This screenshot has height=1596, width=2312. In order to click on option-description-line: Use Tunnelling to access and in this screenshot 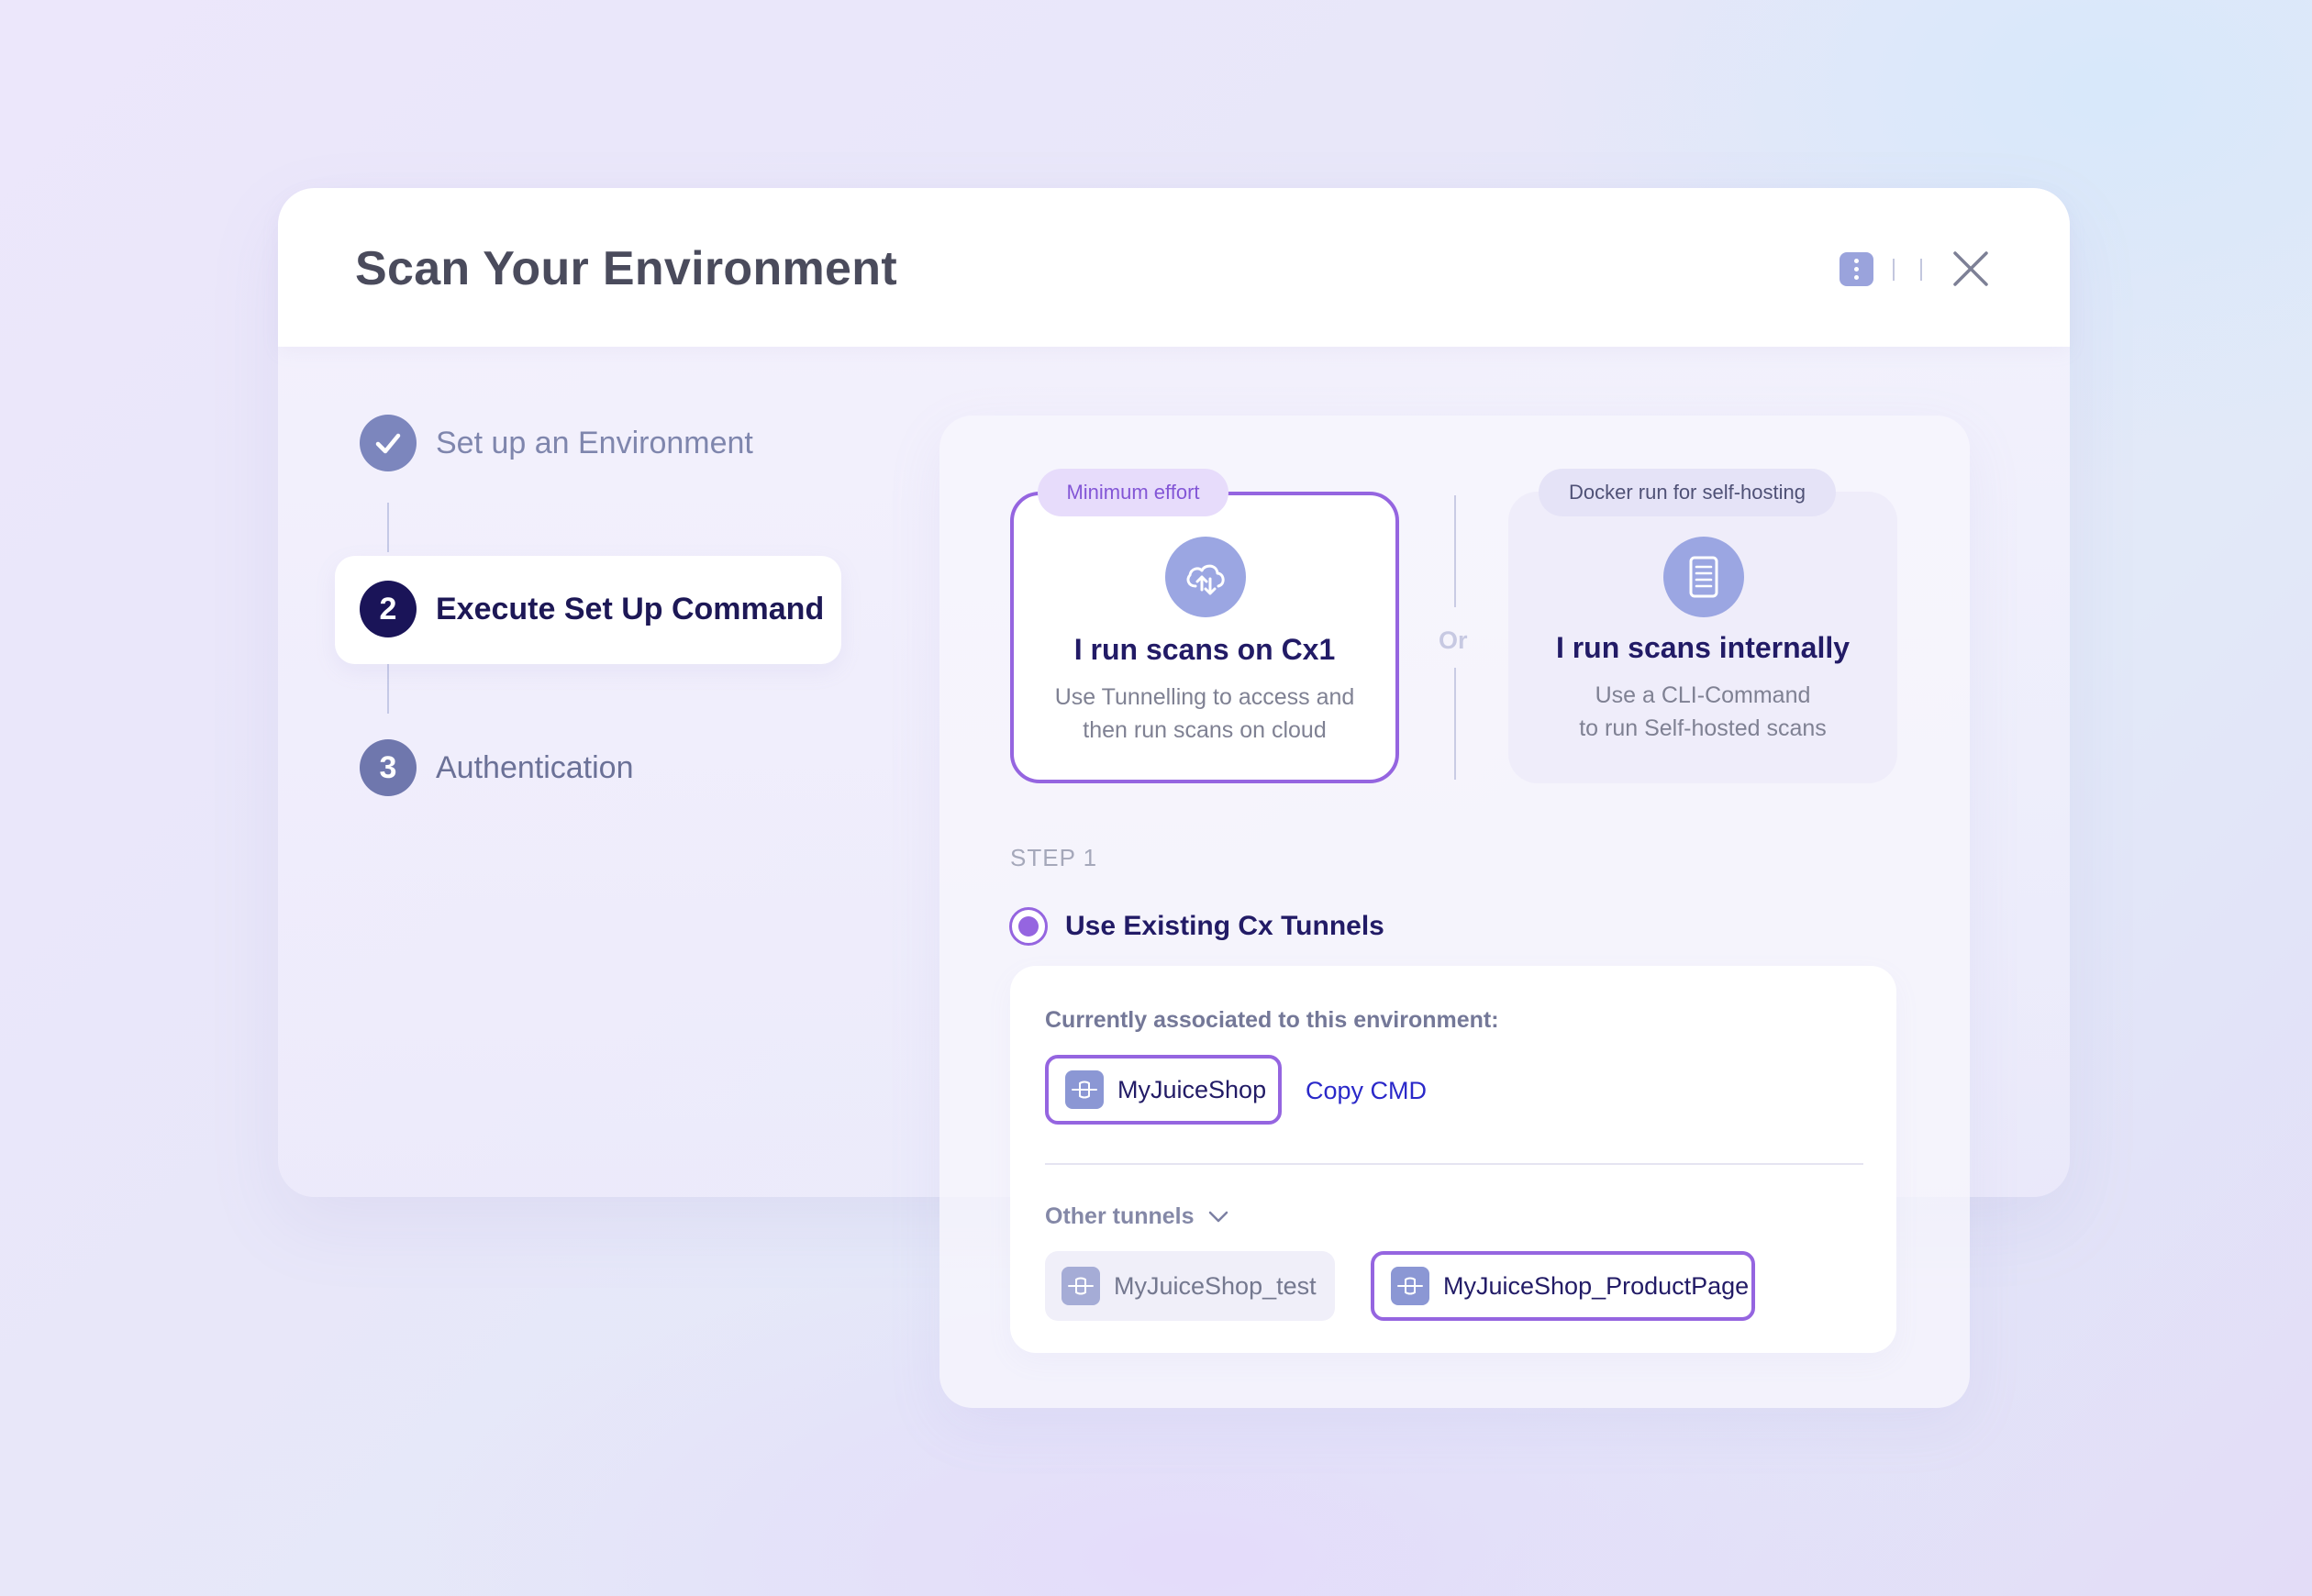, I will do `click(1204, 697)`.